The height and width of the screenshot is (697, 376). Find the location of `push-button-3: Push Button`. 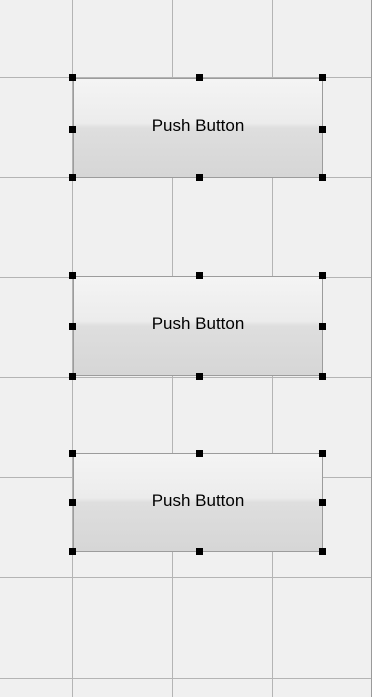

push-button-3: Push Button is located at coordinates (198, 502).